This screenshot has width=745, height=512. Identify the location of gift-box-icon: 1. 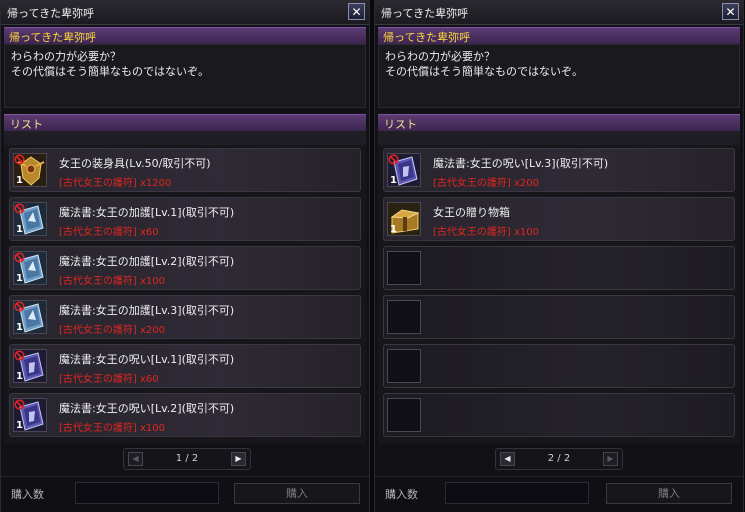
(404, 219).